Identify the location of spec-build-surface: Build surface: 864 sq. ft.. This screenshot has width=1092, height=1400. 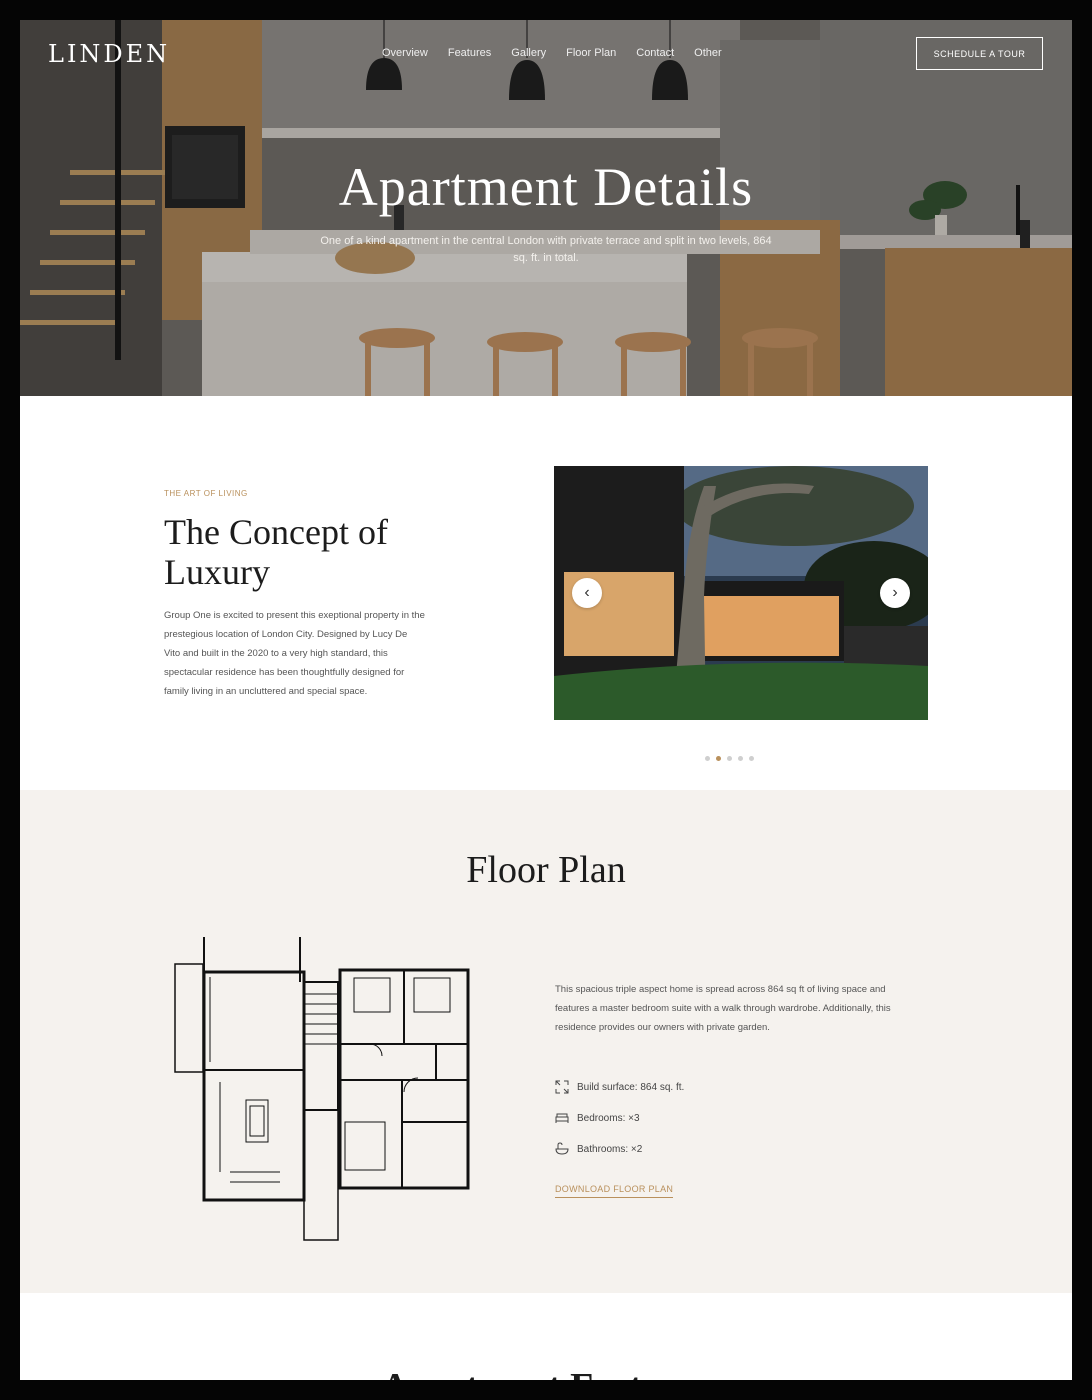
(619, 1087).